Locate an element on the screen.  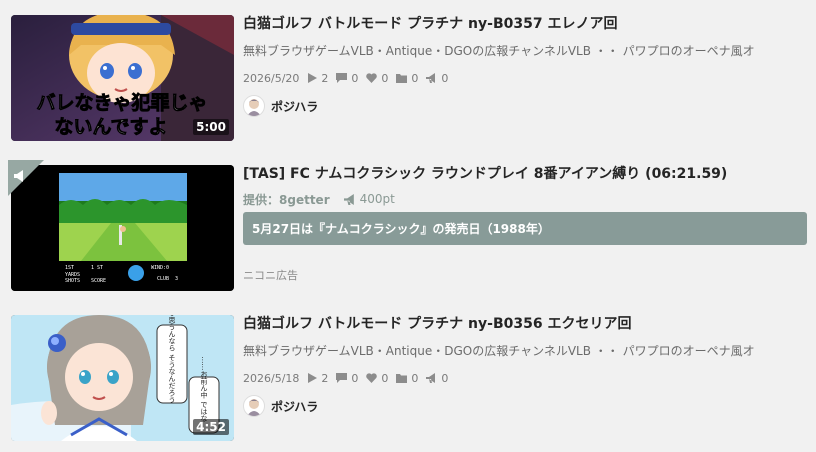
hud-stroke: 1 ST is located at coordinates (97, 268).